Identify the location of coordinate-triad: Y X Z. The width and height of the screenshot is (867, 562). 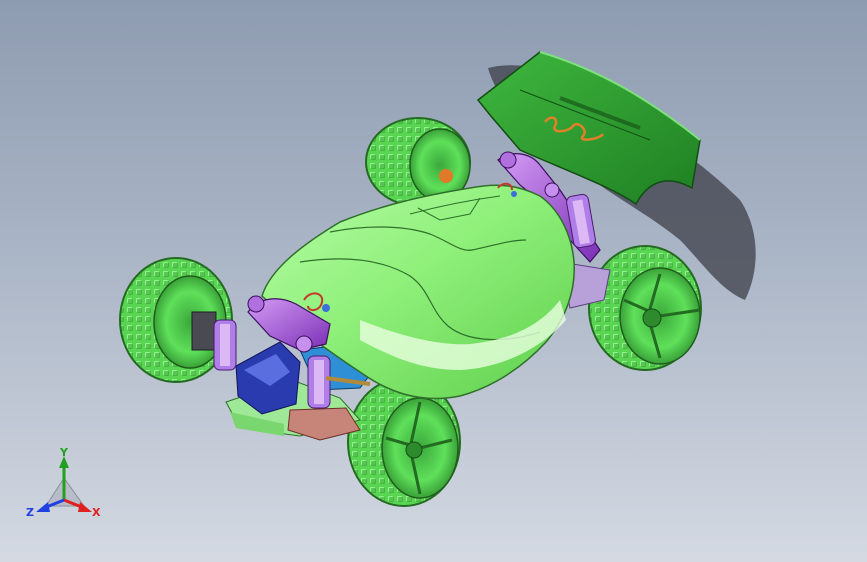
(63, 482).